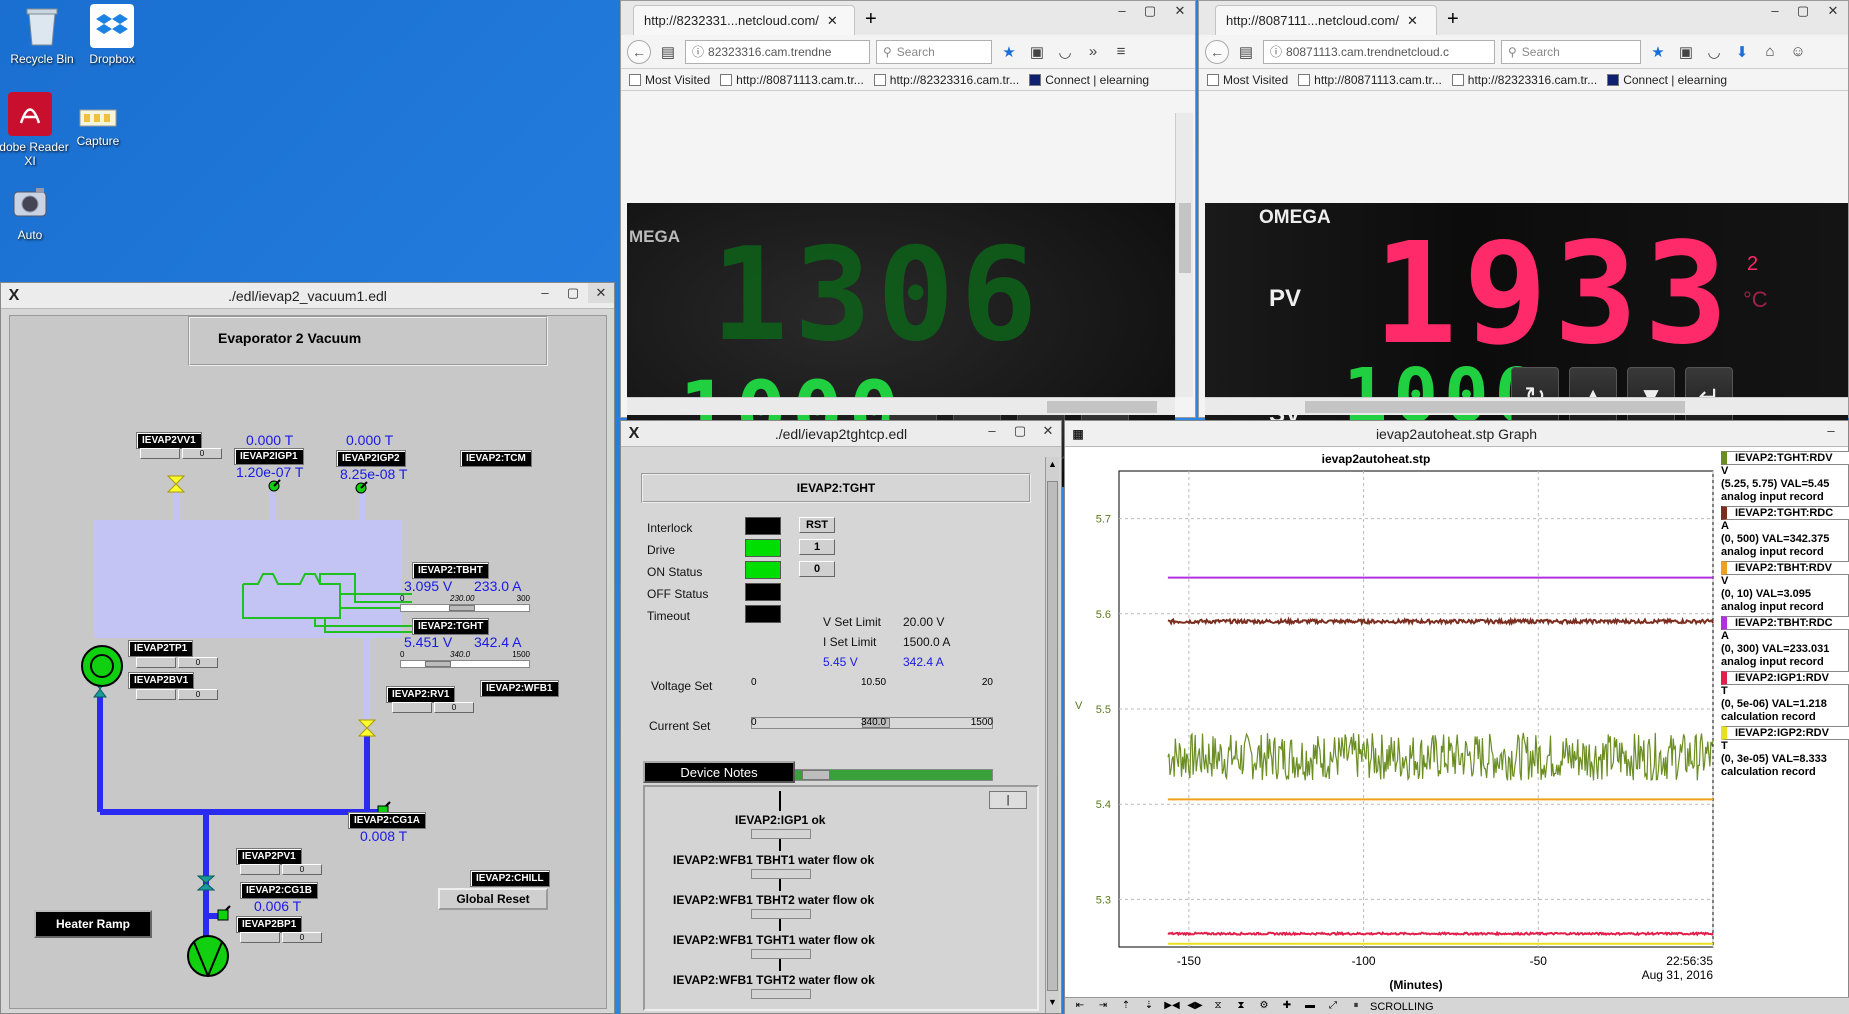 This screenshot has height=1014, width=1849. Describe the element at coordinates (269, 456) in the screenshot. I see `tag-igp1: IEVAP2IGP1` at that location.